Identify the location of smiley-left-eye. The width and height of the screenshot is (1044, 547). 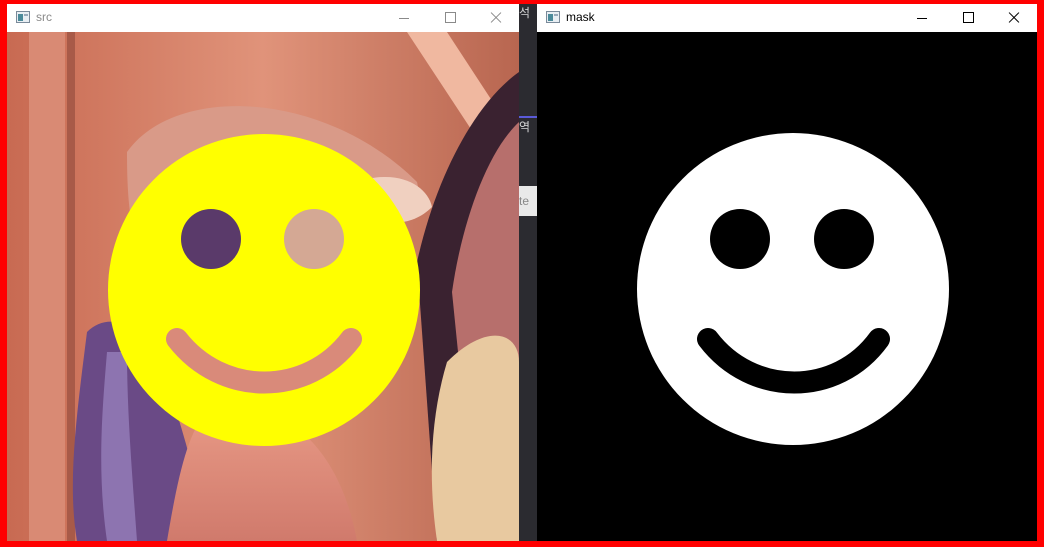
(211, 239).